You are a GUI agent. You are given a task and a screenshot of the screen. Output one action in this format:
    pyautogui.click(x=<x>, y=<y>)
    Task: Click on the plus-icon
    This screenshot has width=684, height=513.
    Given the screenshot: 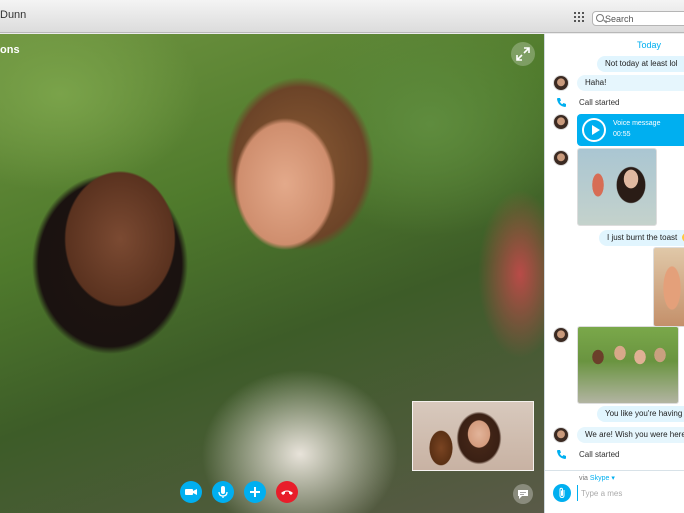 What is the action you would take?
    pyautogui.click(x=255, y=492)
    